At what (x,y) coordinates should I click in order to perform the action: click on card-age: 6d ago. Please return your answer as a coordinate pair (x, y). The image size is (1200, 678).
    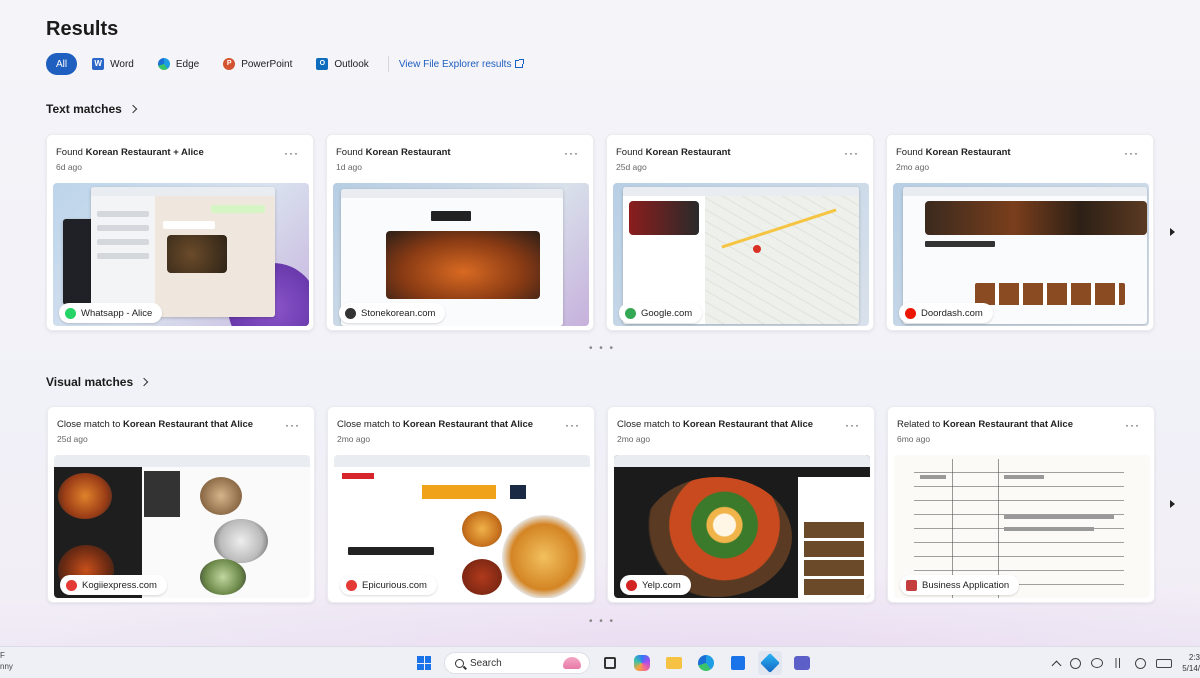
    Looking at the image, I should click on (69, 167).